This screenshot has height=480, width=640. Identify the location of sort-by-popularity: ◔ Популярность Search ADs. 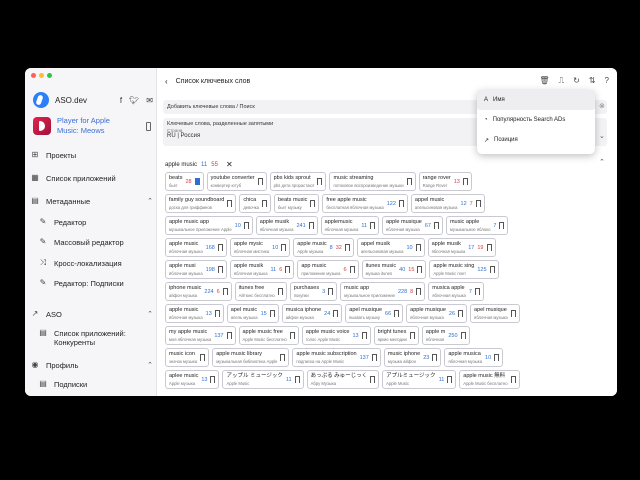
(536, 120).